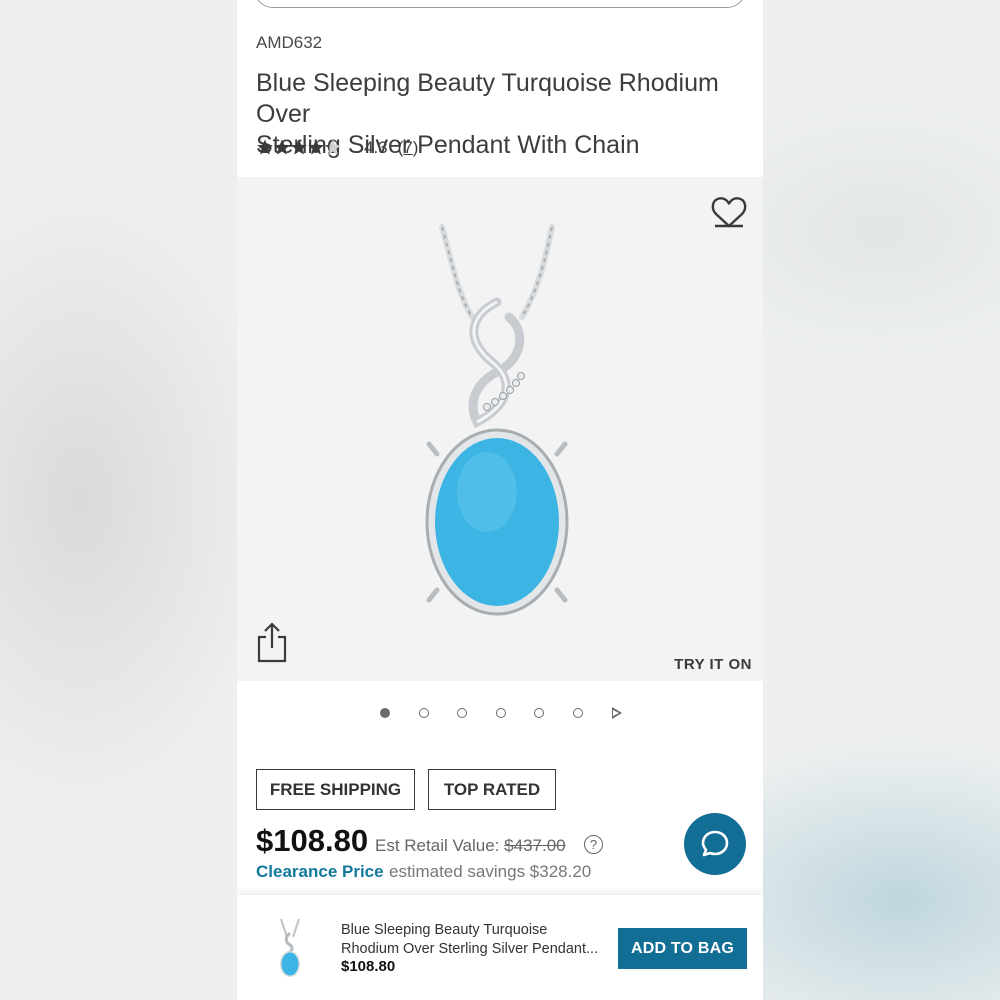 Image resolution: width=1000 pixels, height=1000 pixels. Describe the element at coordinates (616, 713) in the screenshot. I see `next-arrow-icon` at that location.